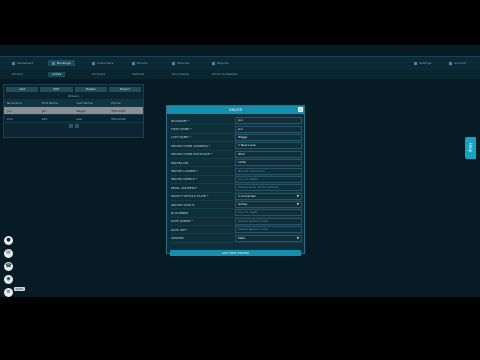 This screenshot has width=480, height=360. I want to click on ni-number-field: Any 11 digits, so click(268, 213).